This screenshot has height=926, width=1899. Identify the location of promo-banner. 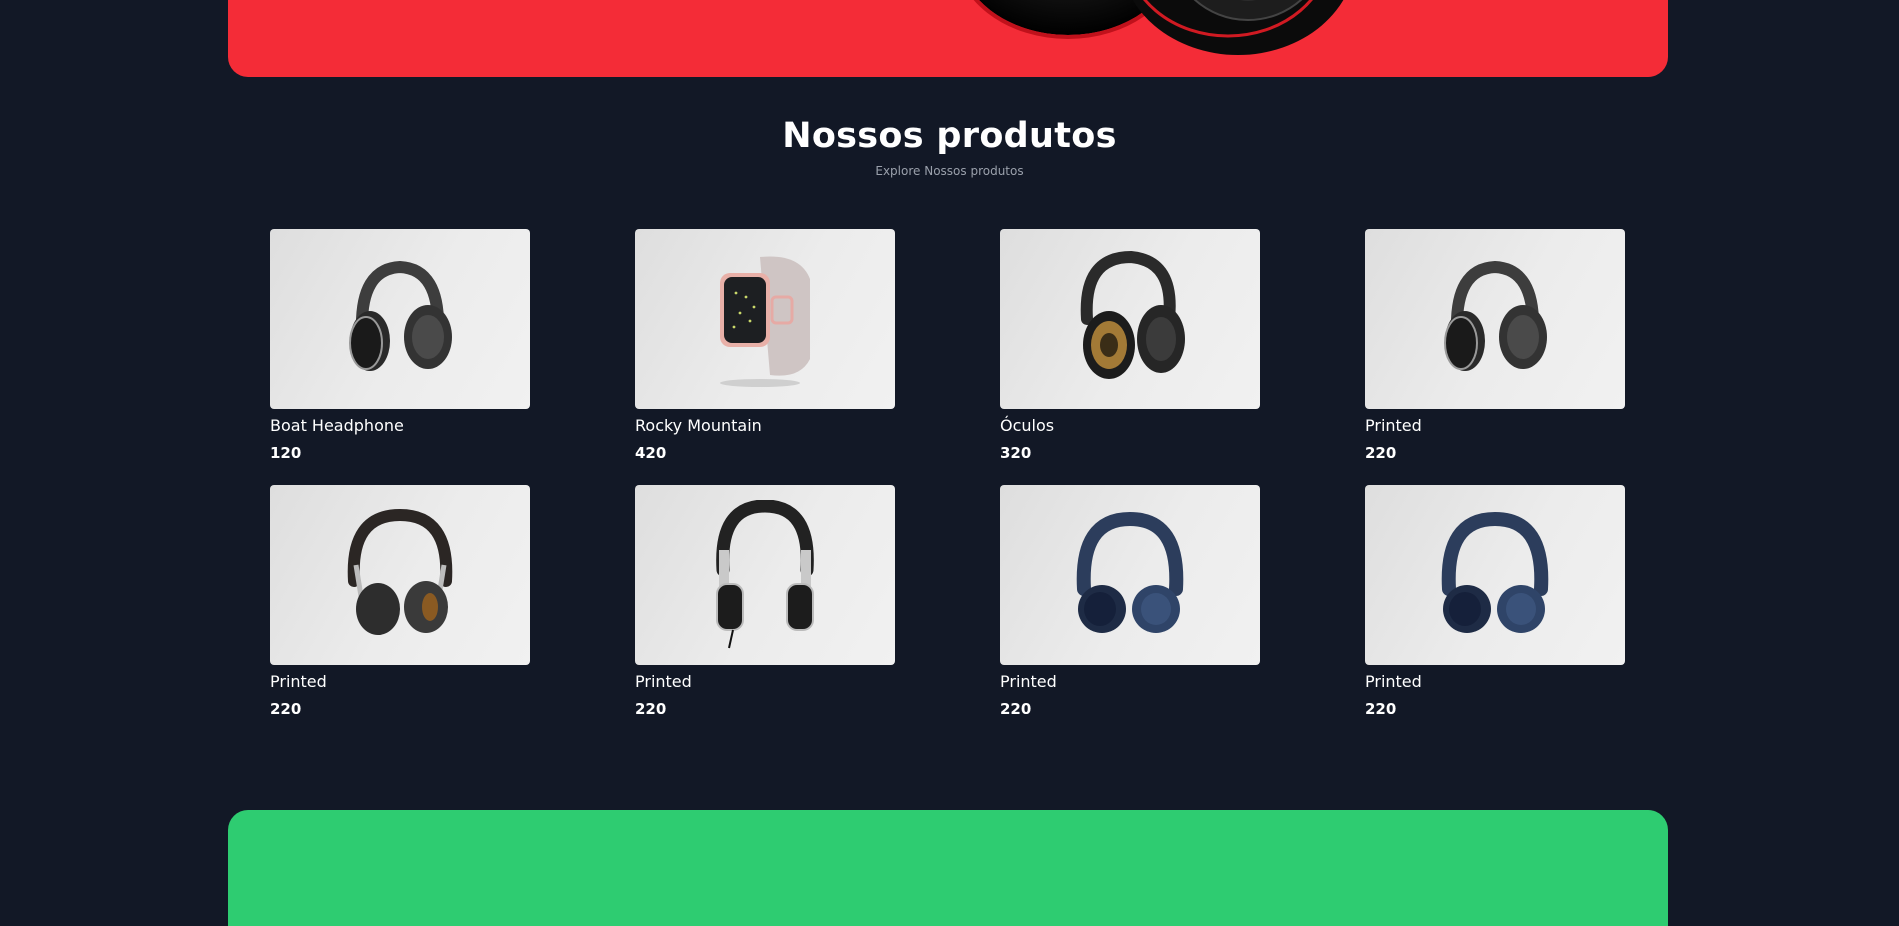
(948, 868).